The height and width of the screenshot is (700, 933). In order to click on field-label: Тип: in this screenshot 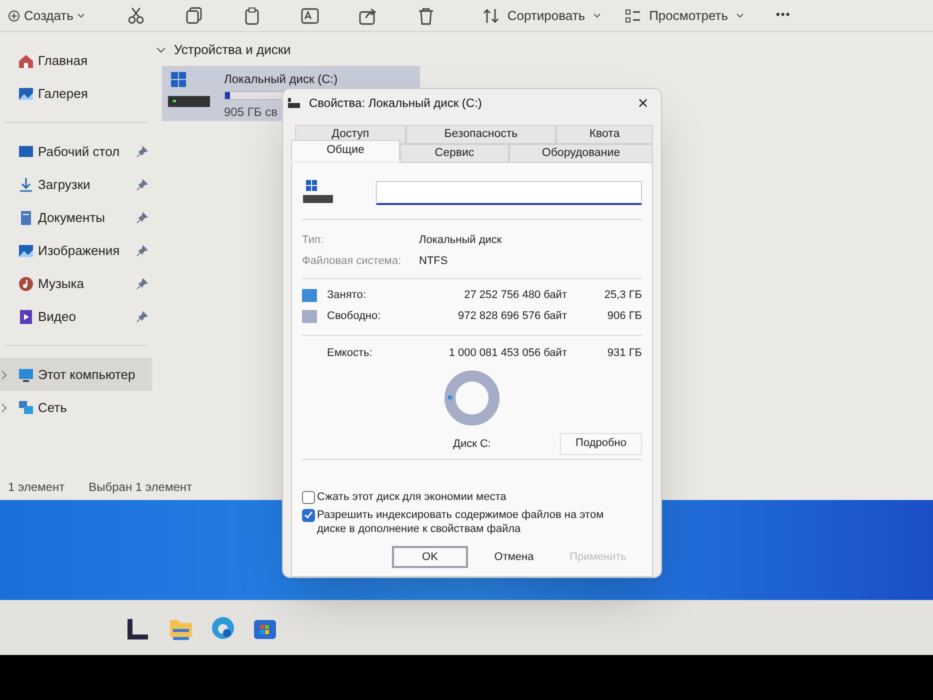, I will do `click(313, 240)`.